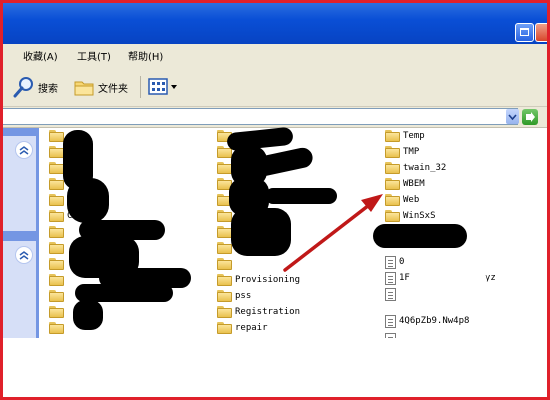  I want to click on task-pane, so click(21, 233).